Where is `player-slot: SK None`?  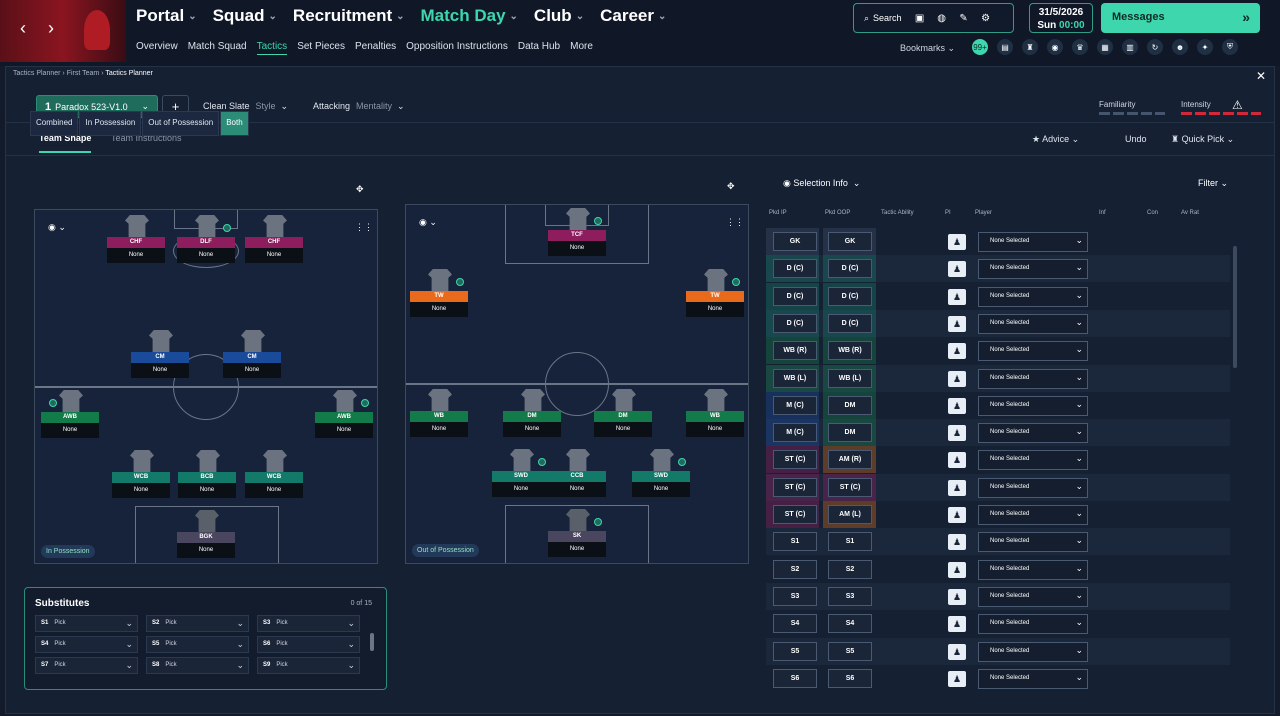 player-slot: SK None is located at coordinates (577, 536).